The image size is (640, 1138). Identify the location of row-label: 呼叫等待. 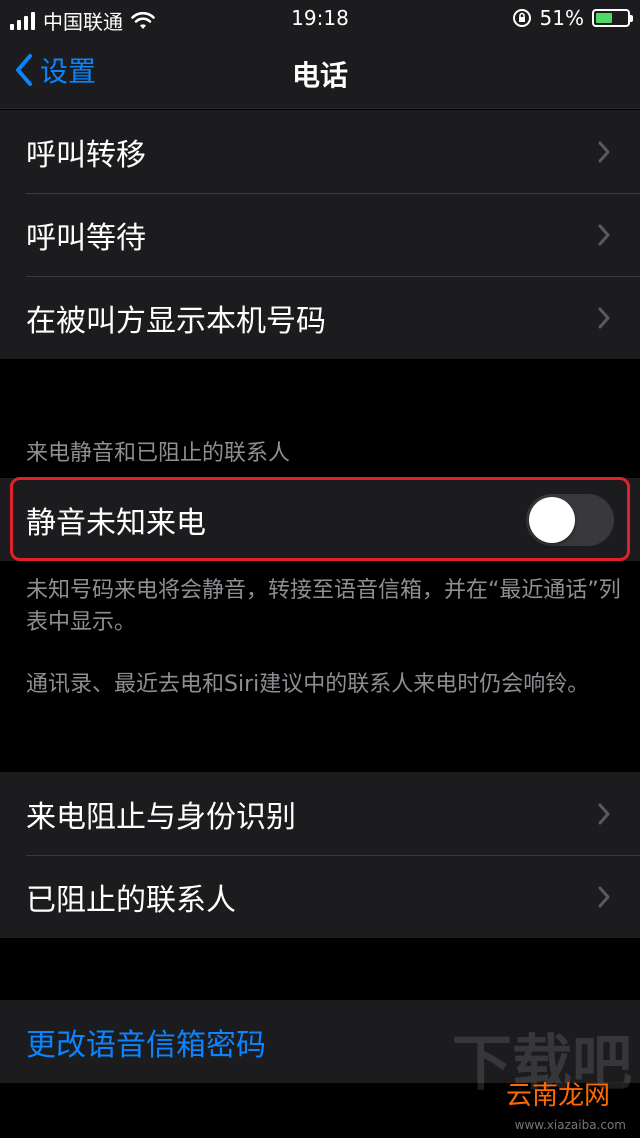
(86, 238).